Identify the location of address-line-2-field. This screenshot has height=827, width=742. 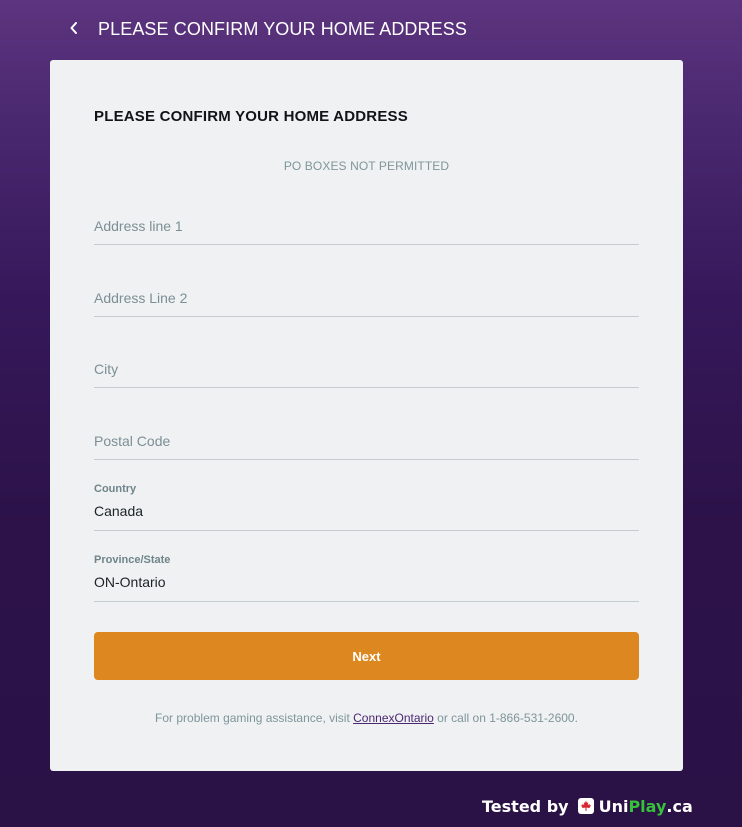
(366, 293).